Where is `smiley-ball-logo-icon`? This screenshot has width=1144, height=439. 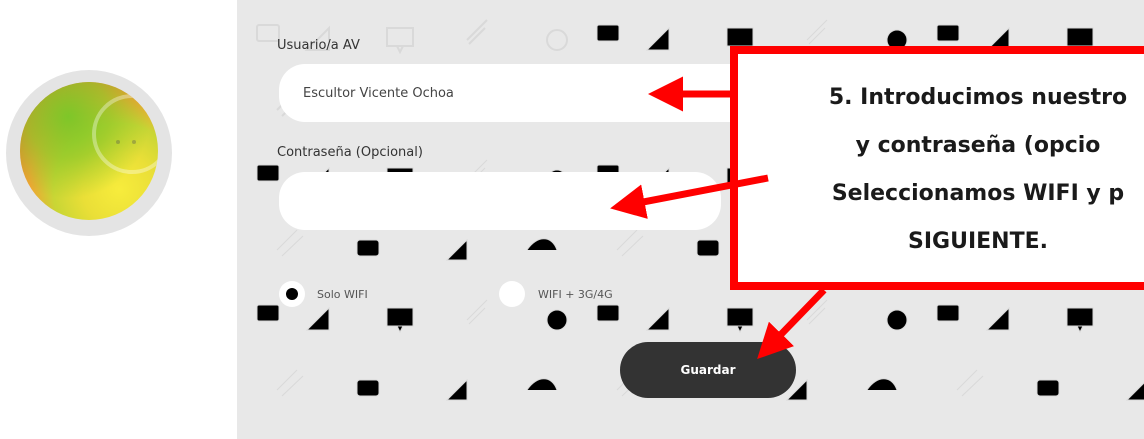 smiley-ball-logo-icon is located at coordinates (89, 151).